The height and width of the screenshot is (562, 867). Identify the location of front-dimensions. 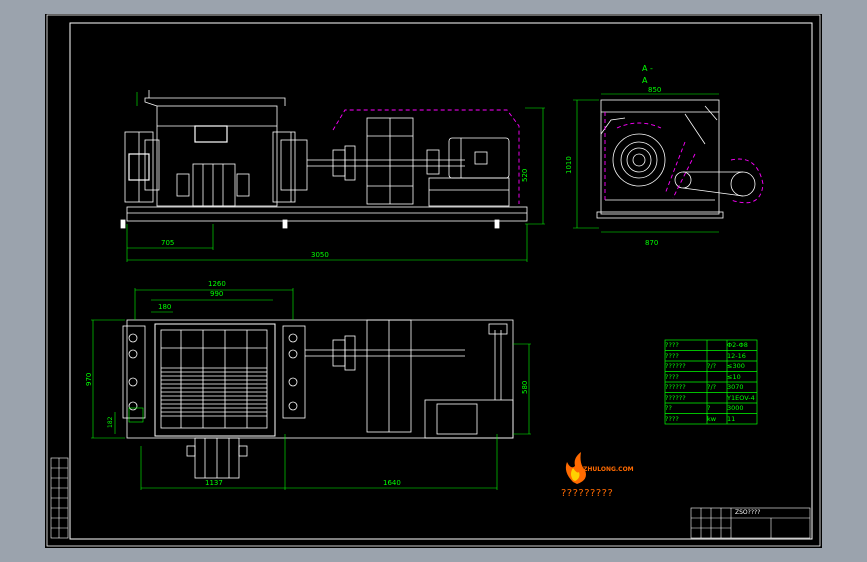
(335, 177).